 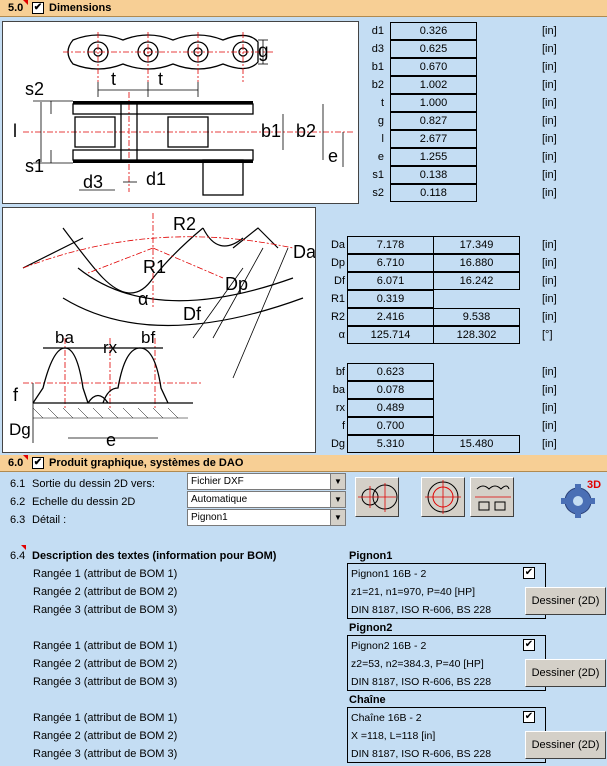 What do you see at coordinates (263, 51) in the screenshot?
I see `dim-label-g: g` at bounding box center [263, 51].